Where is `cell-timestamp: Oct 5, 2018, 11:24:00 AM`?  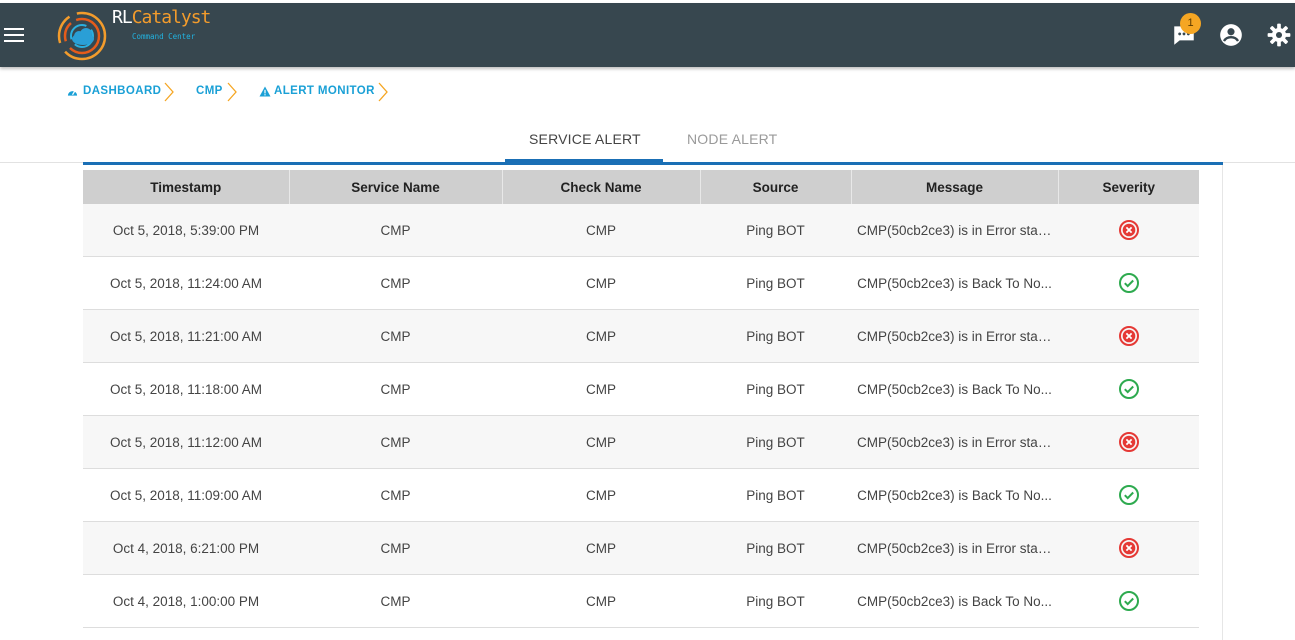
cell-timestamp: Oct 5, 2018, 11:24:00 AM is located at coordinates (186, 283).